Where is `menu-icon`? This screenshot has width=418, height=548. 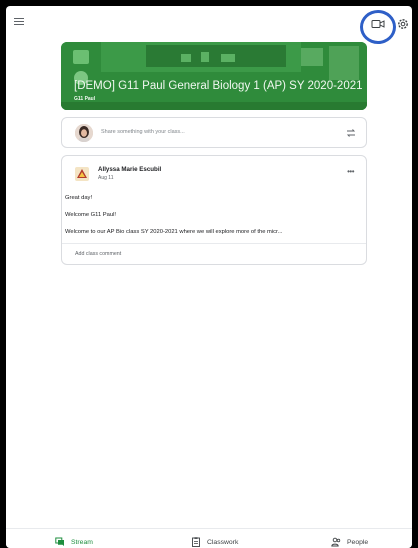
menu-icon is located at coordinates (19, 22).